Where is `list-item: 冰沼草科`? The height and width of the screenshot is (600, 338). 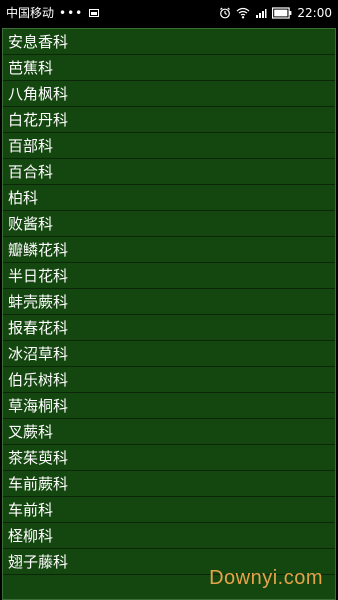 list-item: 冰沼草科 is located at coordinates (169, 354).